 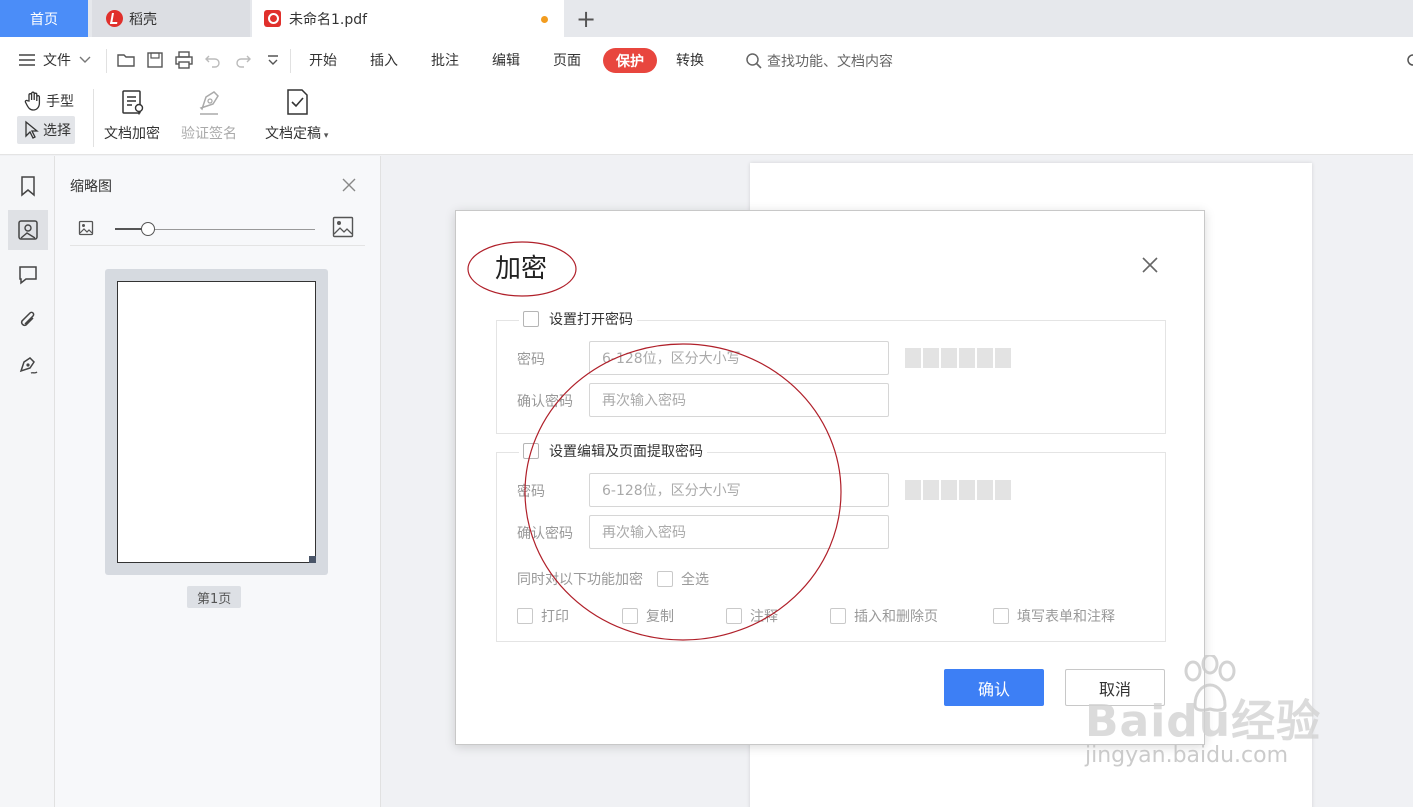 I want to click on open-password-confirm-input: 再次输入密码, so click(x=739, y=400).